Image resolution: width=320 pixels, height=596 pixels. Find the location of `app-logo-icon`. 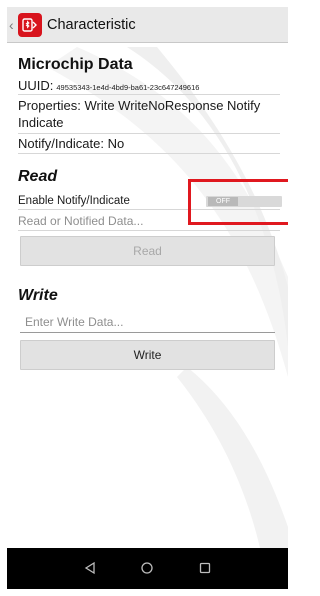

app-logo-icon is located at coordinates (30, 24).